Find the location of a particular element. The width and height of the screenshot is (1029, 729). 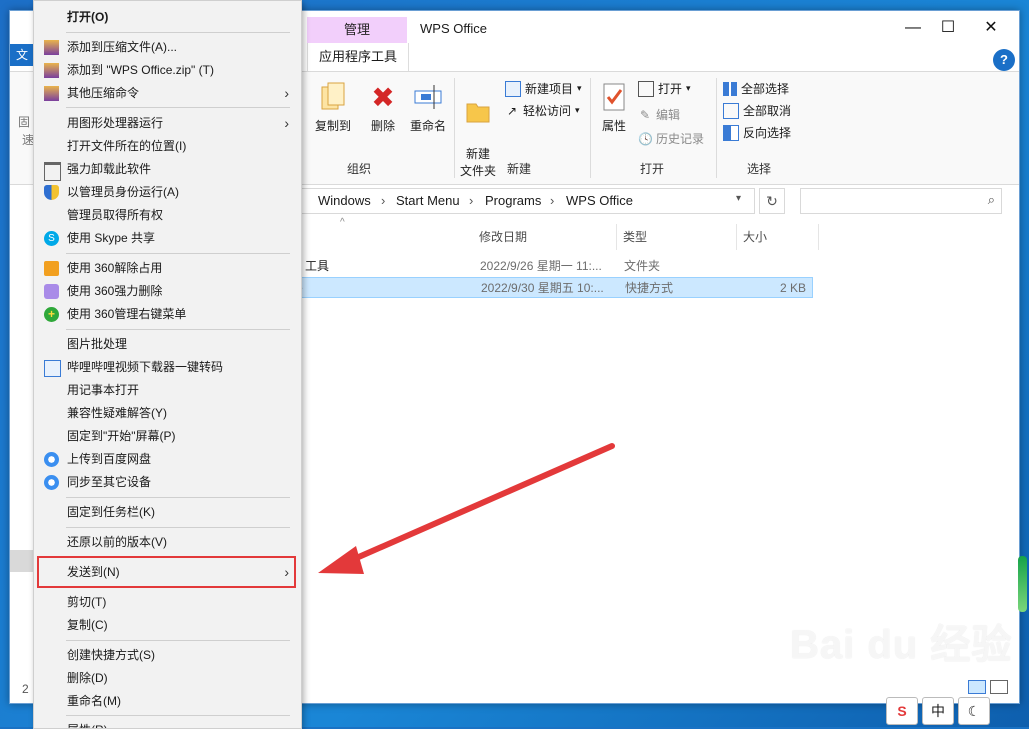

ime-mode-icon: 中 is located at coordinates (938, 711).